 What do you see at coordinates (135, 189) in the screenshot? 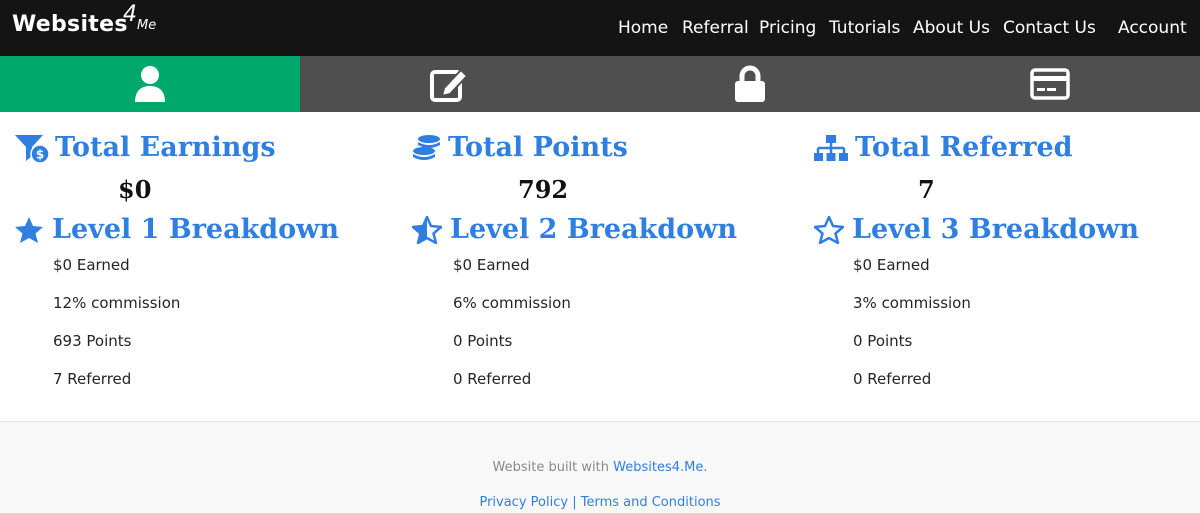
I see `total-earnings-value: $0` at bounding box center [135, 189].